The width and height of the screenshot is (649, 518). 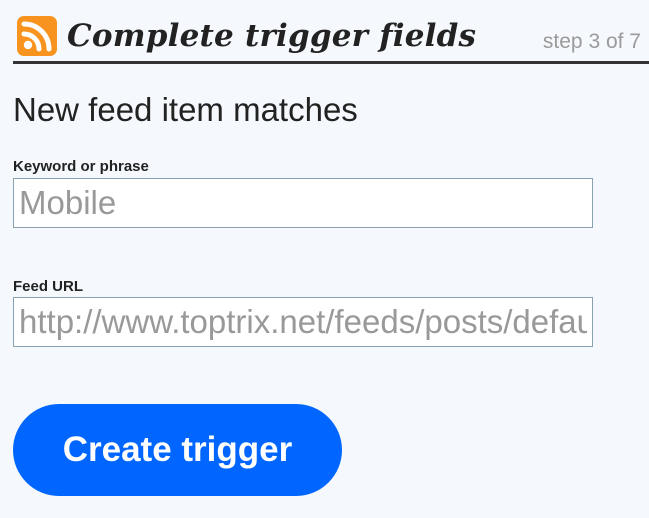 What do you see at coordinates (185, 109) in the screenshot?
I see `trigger-name: New feed item matches` at bounding box center [185, 109].